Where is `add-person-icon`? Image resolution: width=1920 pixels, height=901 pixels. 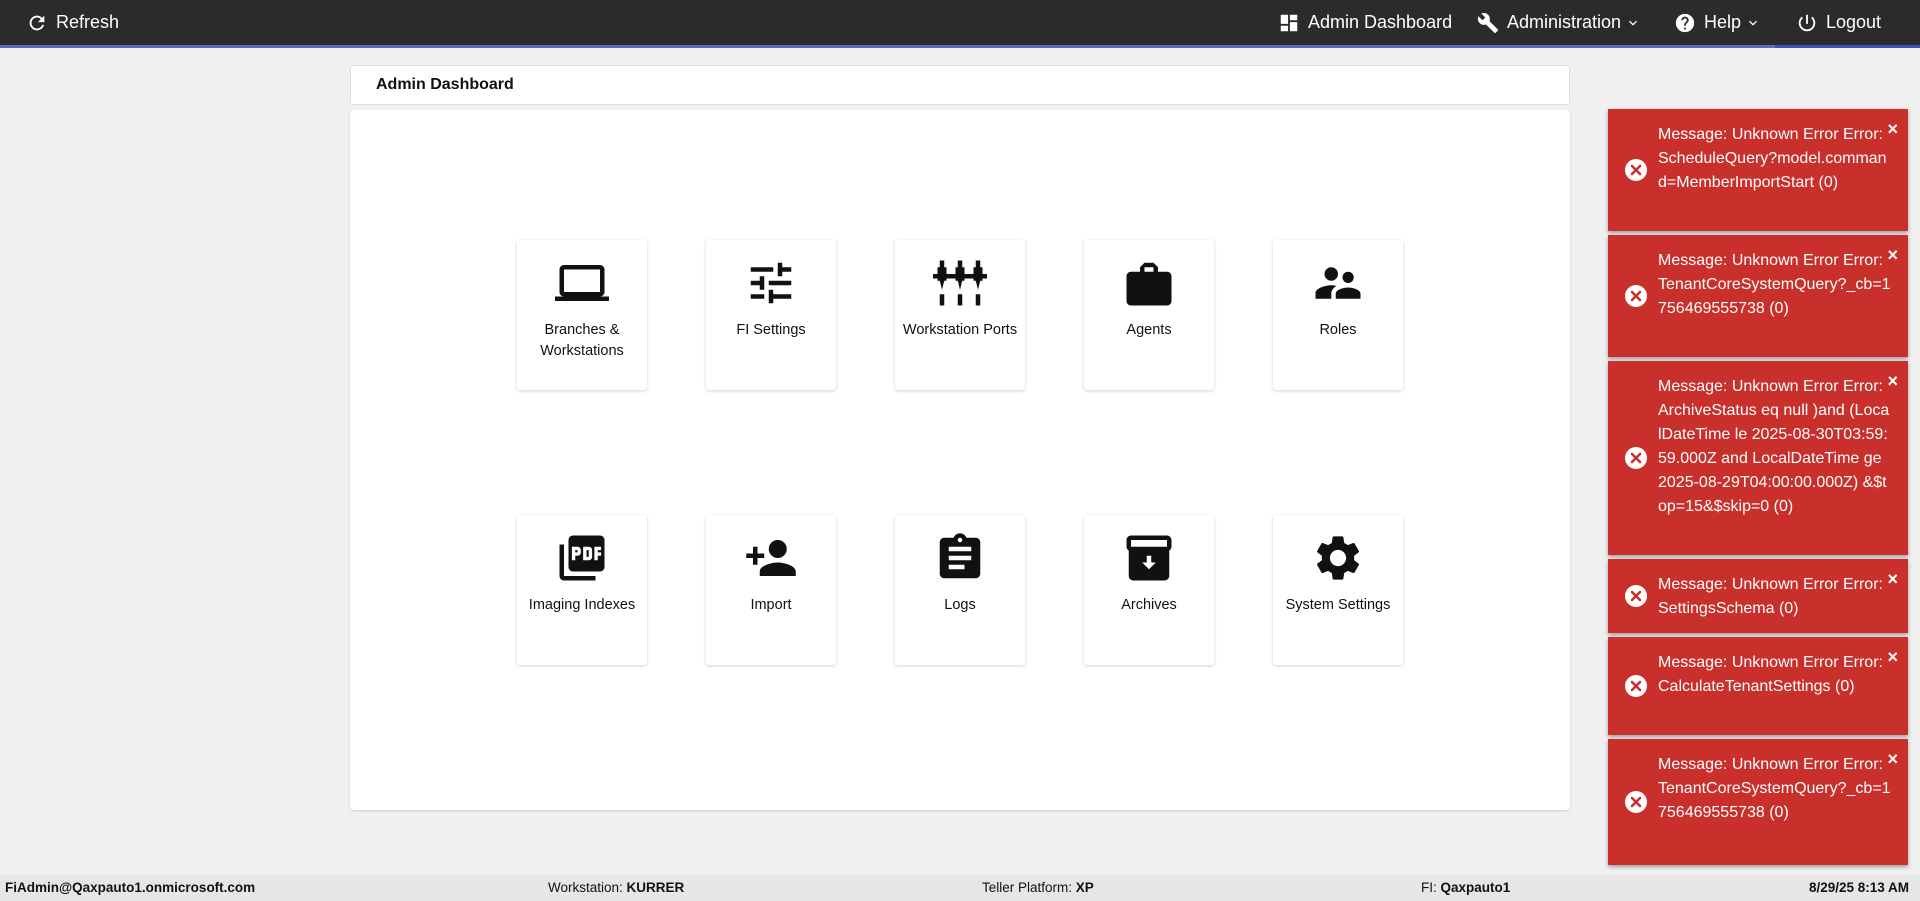 add-person-icon is located at coordinates (771, 558).